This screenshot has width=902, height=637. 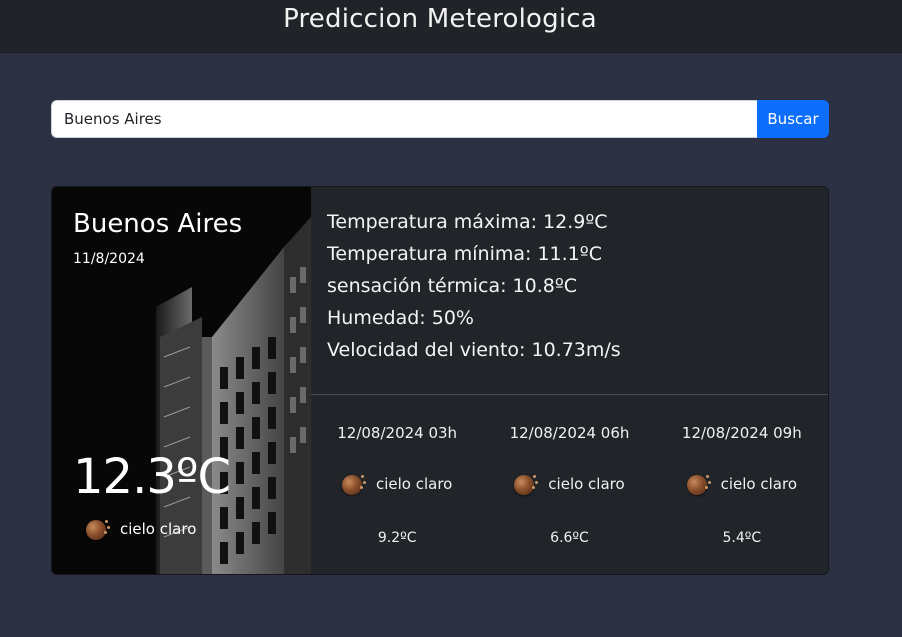 What do you see at coordinates (741, 433) in the screenshot?
I see `forecast-datetime: 12/08/2024 09h` at bounding box center [741, 433].